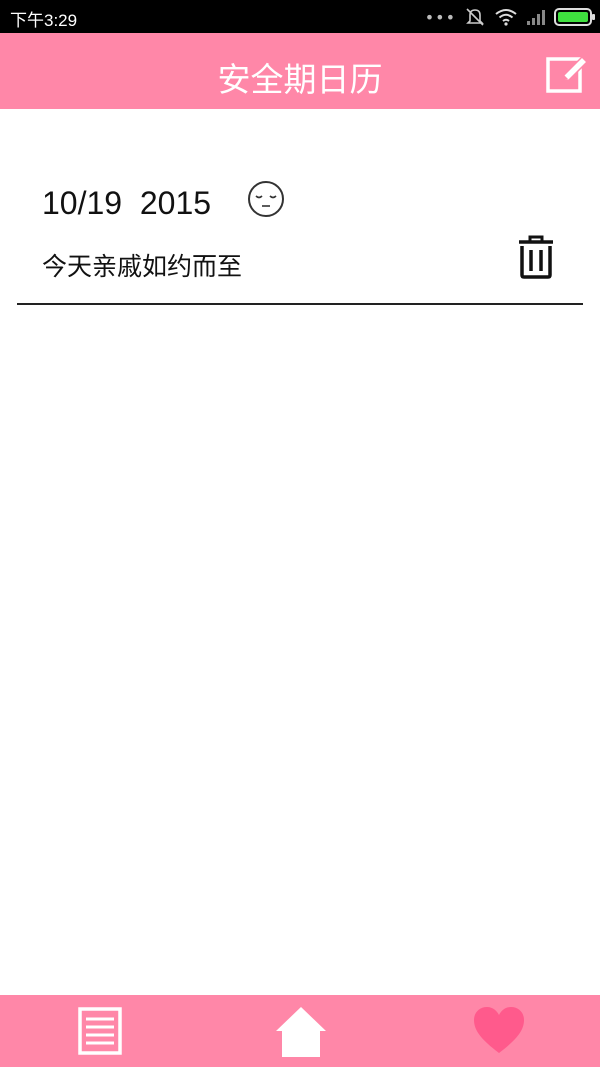 Image resolution: width=600 pixels, height=1067 pixels. I want to click on nav-list-button, so click(101, 1031).